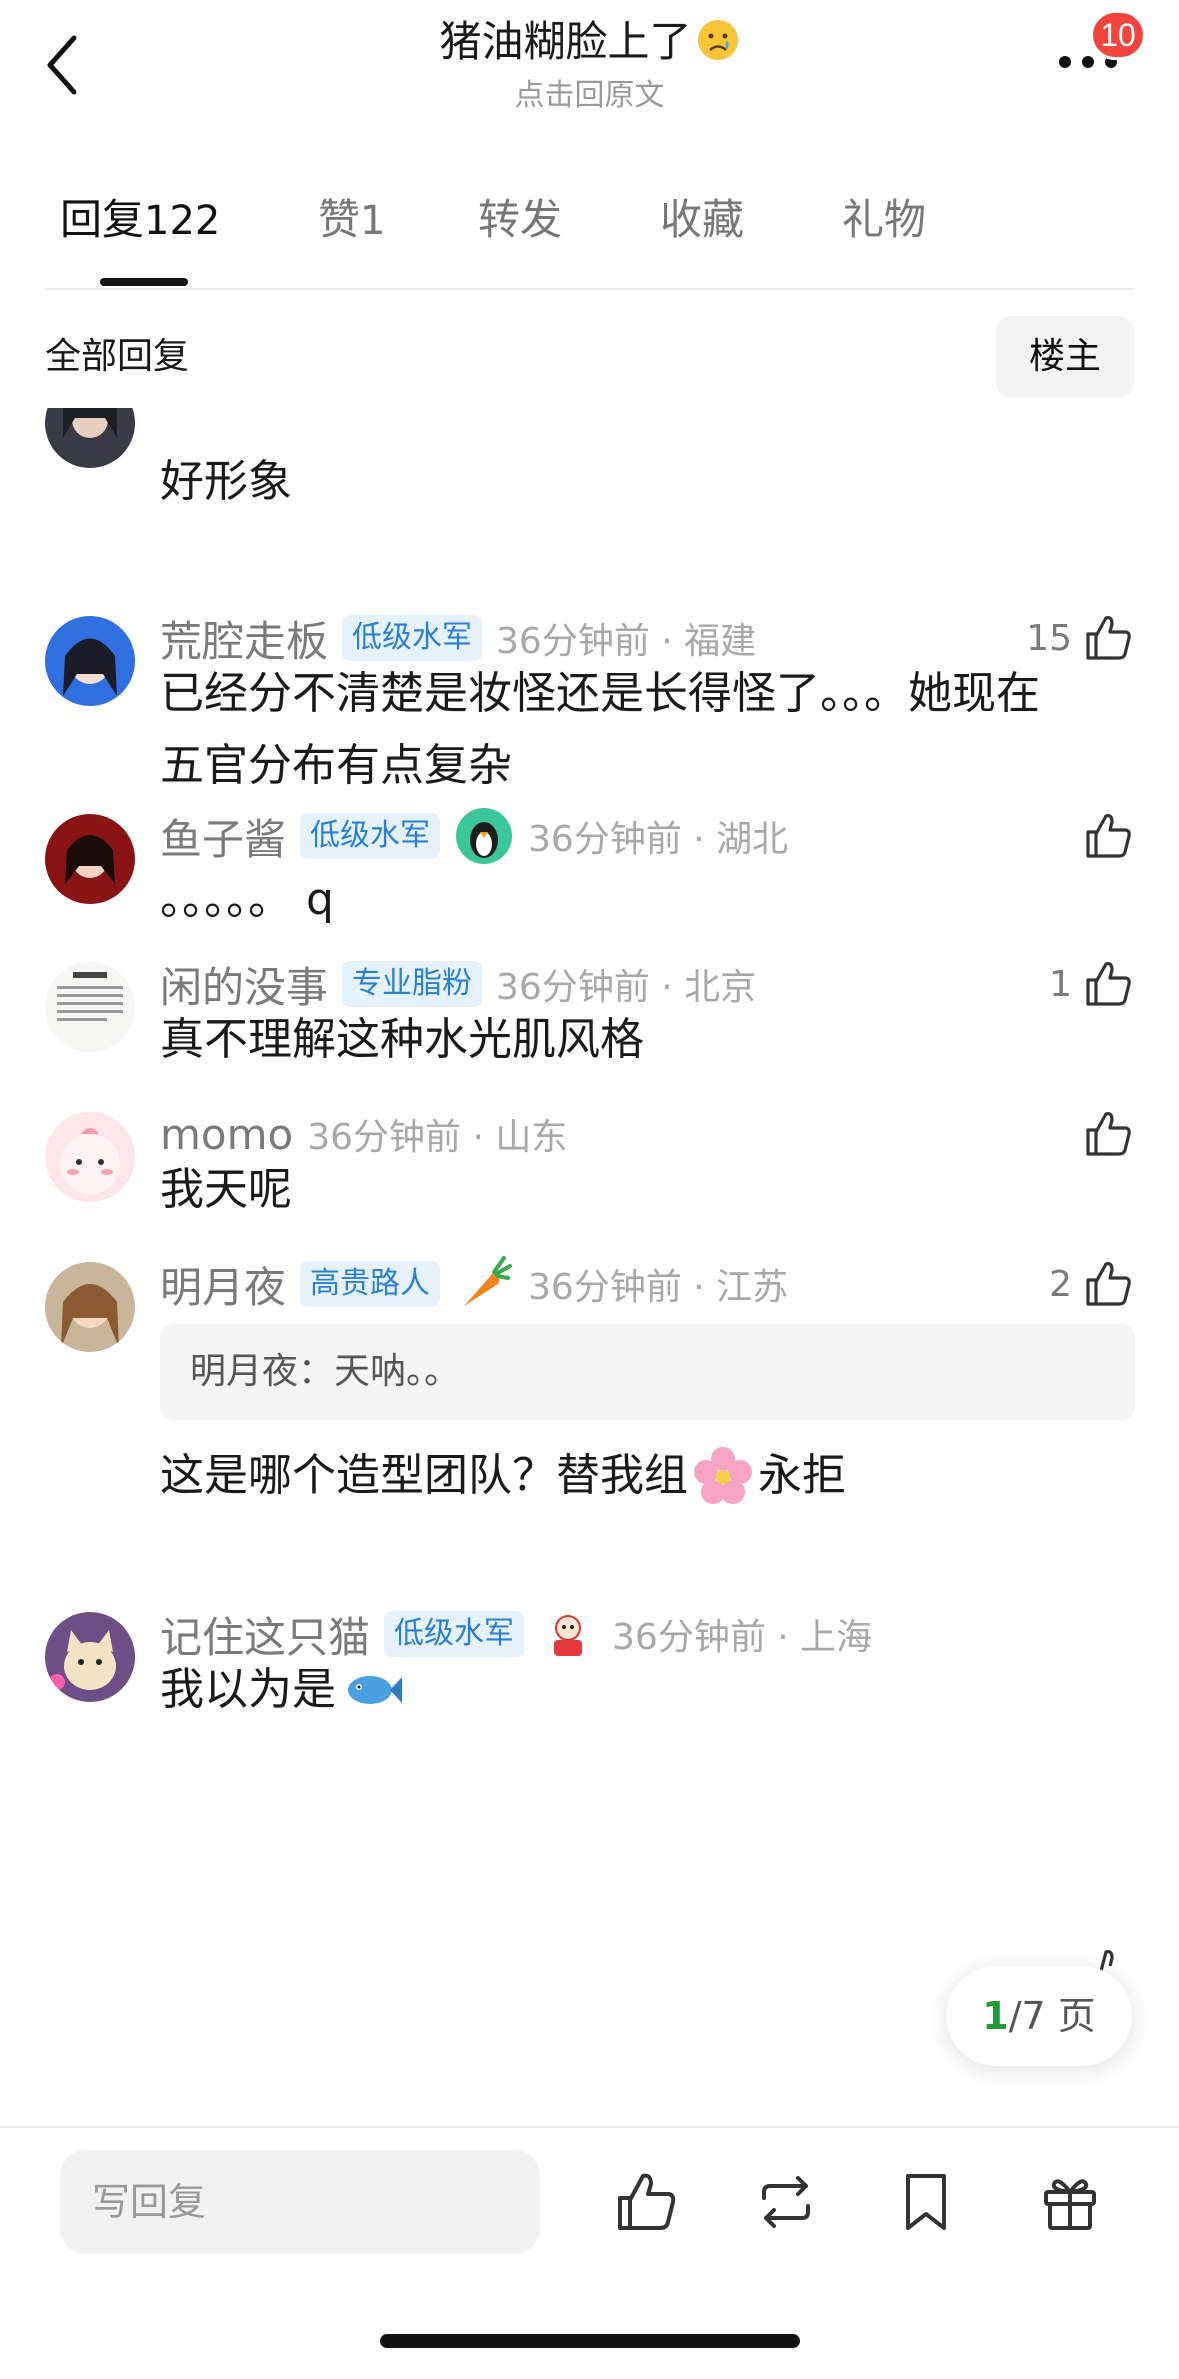 The height and width of the screenshot is (2379, 1179). What do you see at coordinates (226, 481) in the screenshot?
I see `comment-text: 好形象` at bounding box center [226, 481].